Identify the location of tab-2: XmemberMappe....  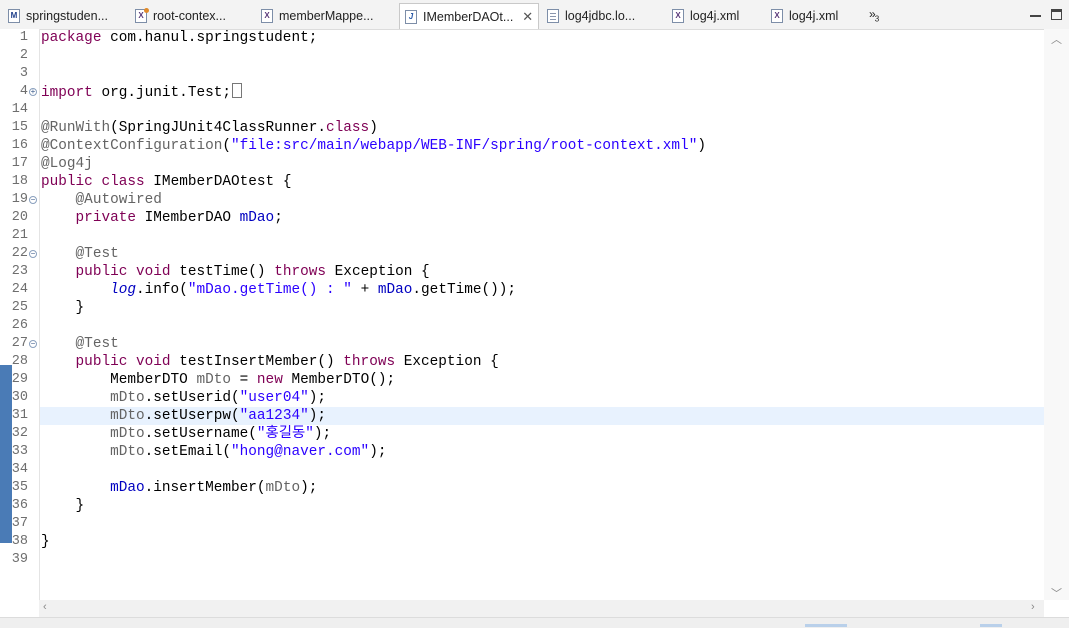
(328, 16).